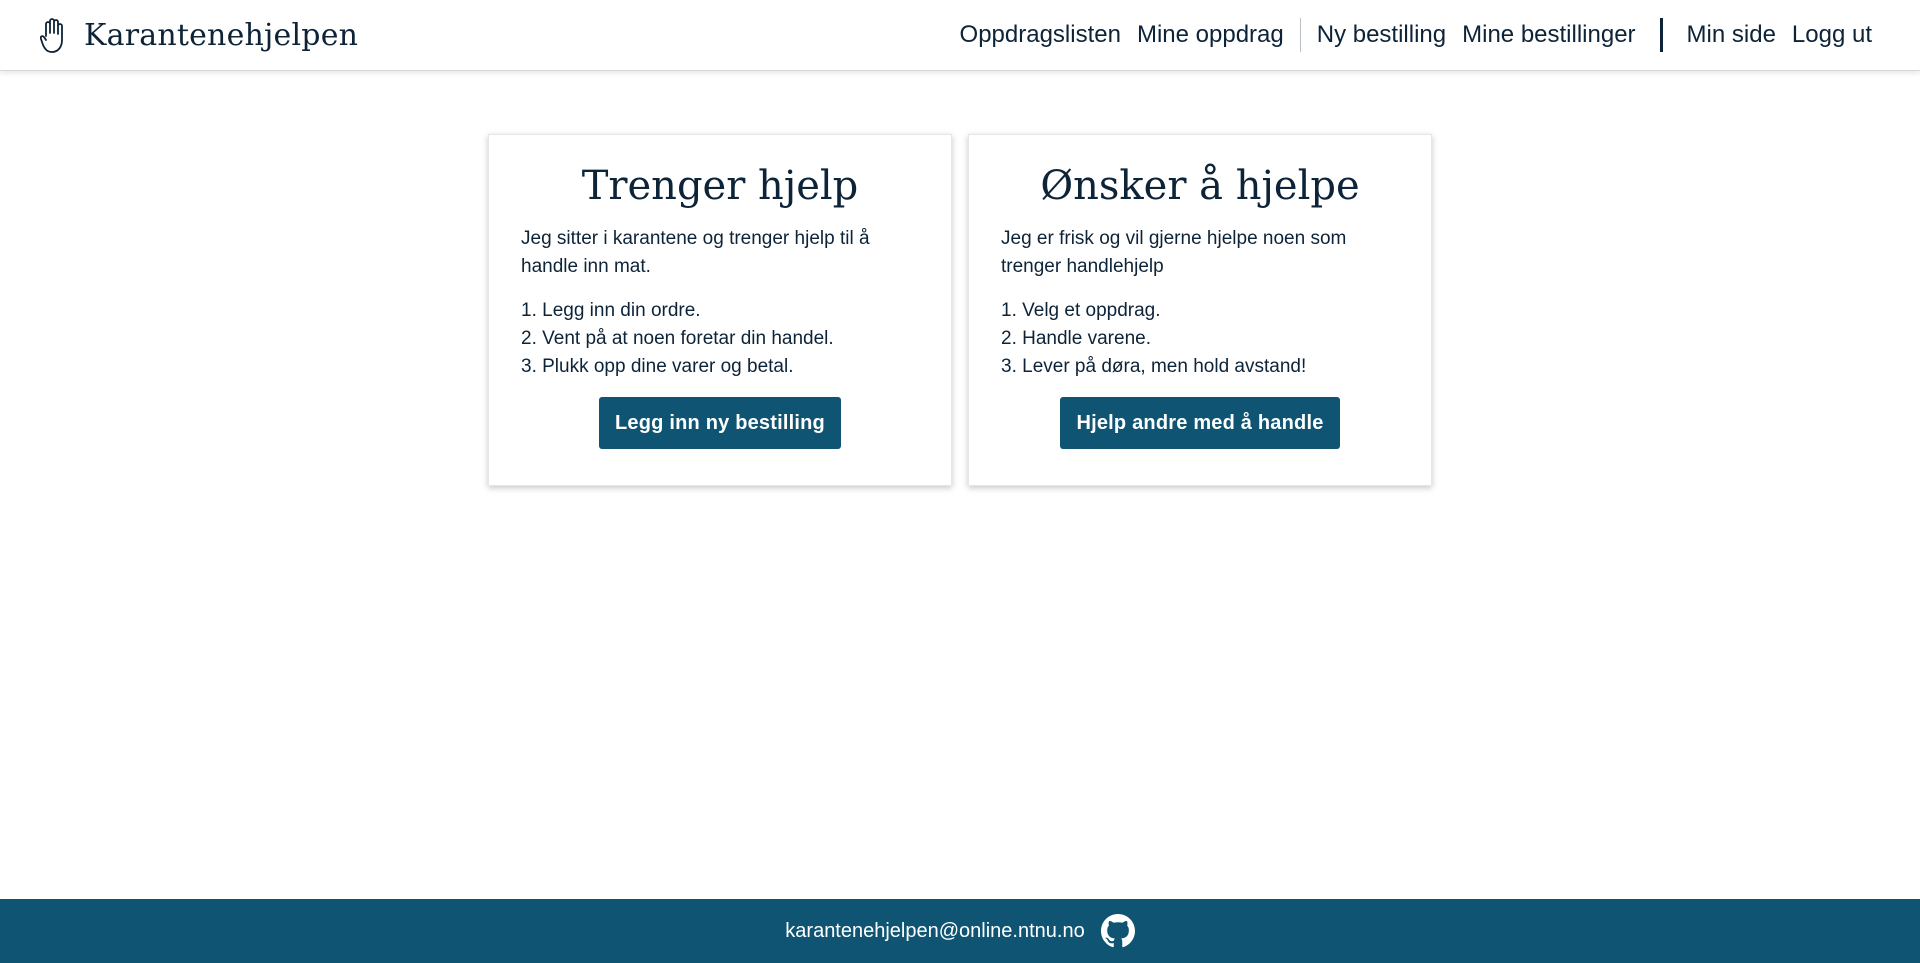  What do you see at coordinates (1381, 35) in the screenshot?
I see `nav-ny-bestilling: Ny bestilling` at bounding box center [1381, 35].